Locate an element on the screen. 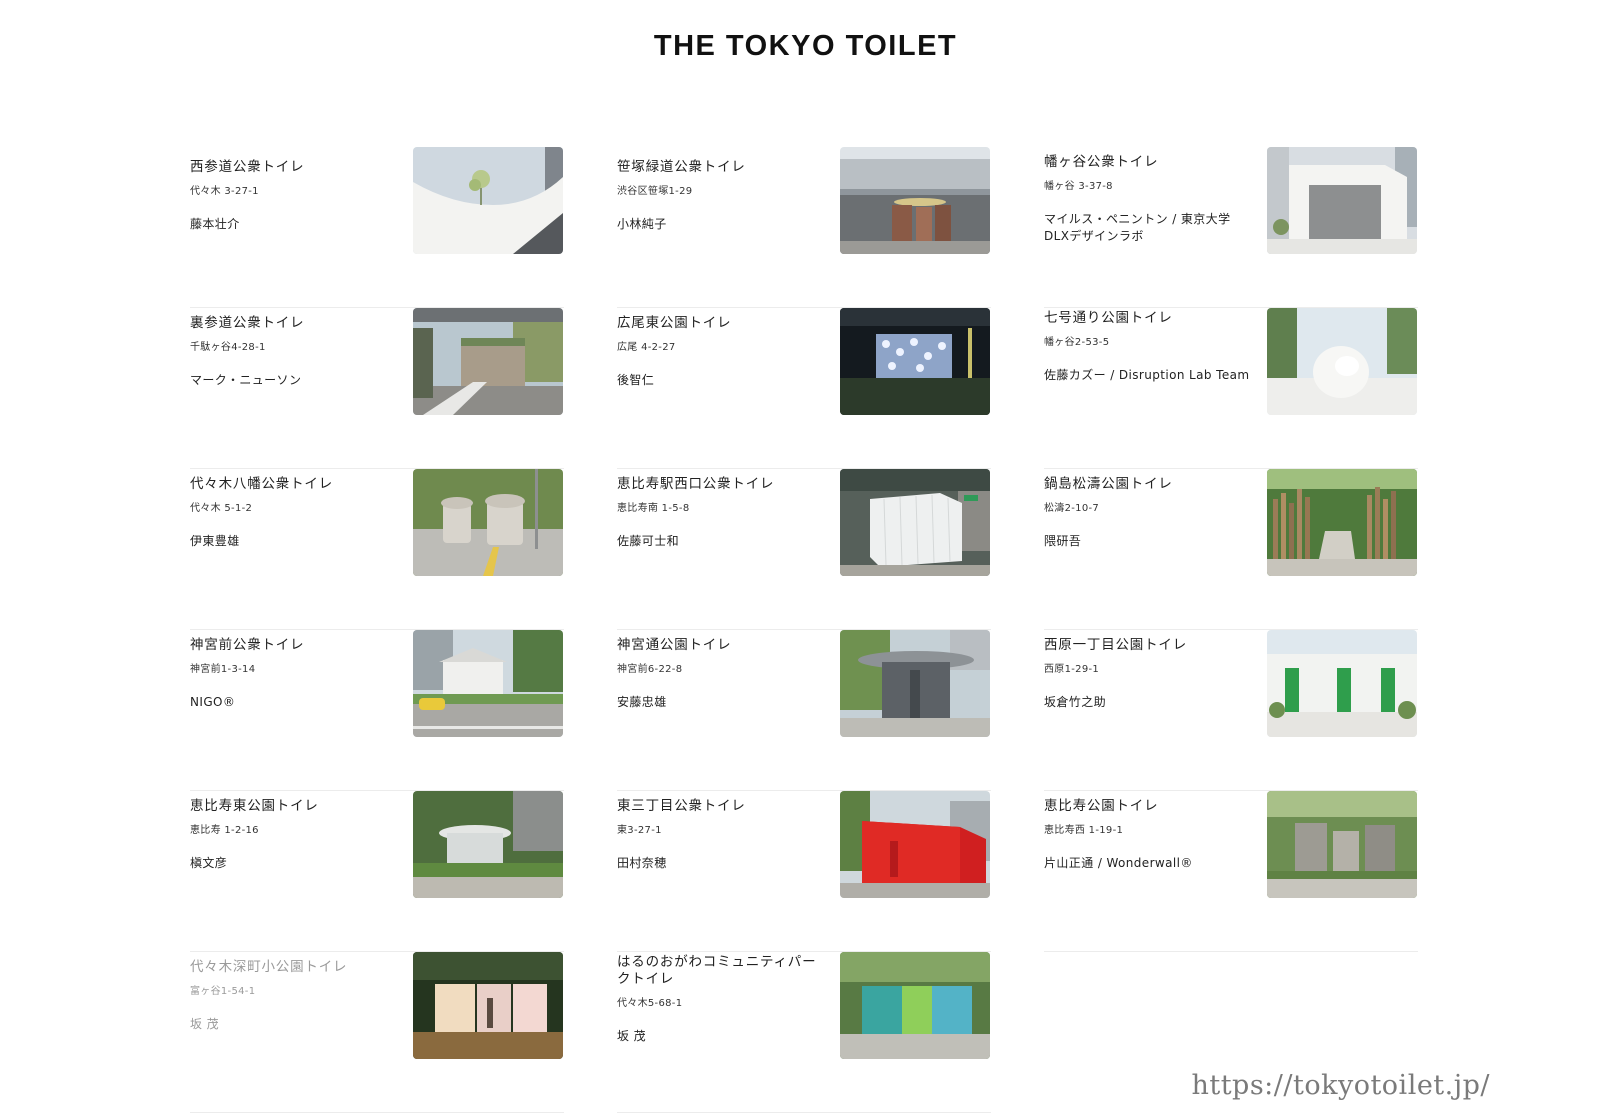  toilet-designer: 坂倉竹之助 is located at coordinates (1075, 702).